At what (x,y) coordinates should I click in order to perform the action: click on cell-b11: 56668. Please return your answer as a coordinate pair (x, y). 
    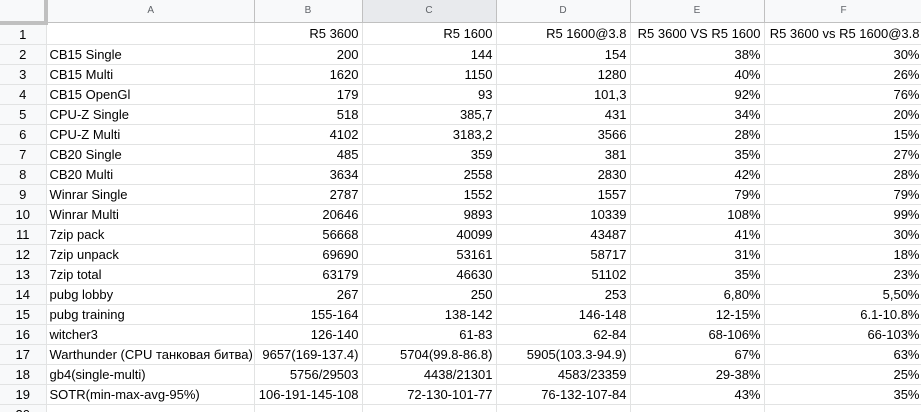
    Looking at the image, I should click on (308, 234).